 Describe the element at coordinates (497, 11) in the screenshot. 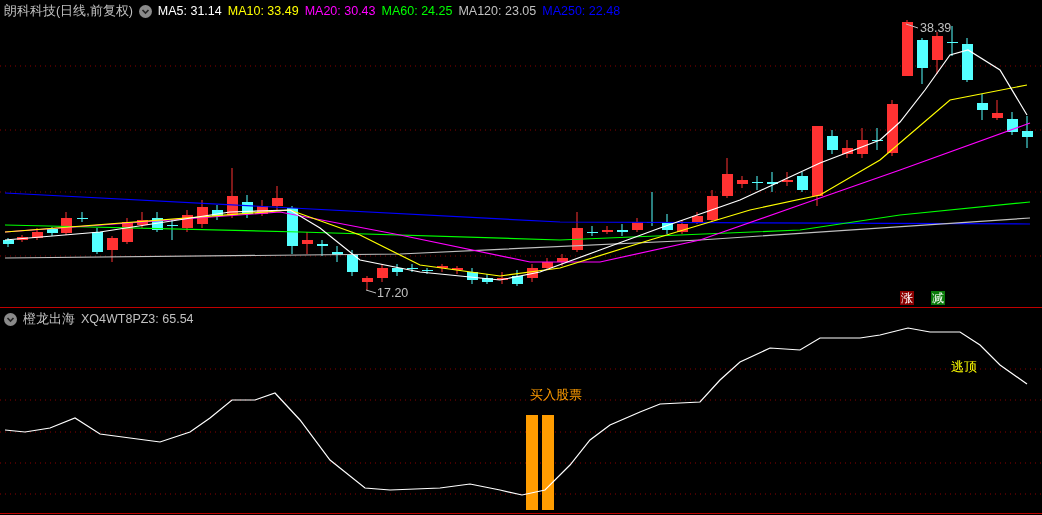

I see `indicator-value: MA120: 23.05` at that location.